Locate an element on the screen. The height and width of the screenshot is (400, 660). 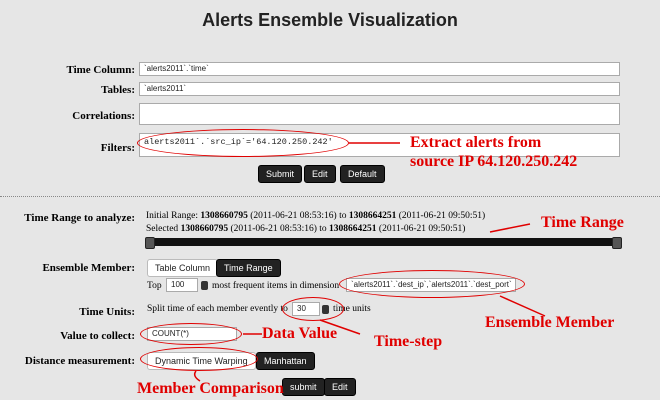
ensemble-callout-line is located at coordinates (522, 306).